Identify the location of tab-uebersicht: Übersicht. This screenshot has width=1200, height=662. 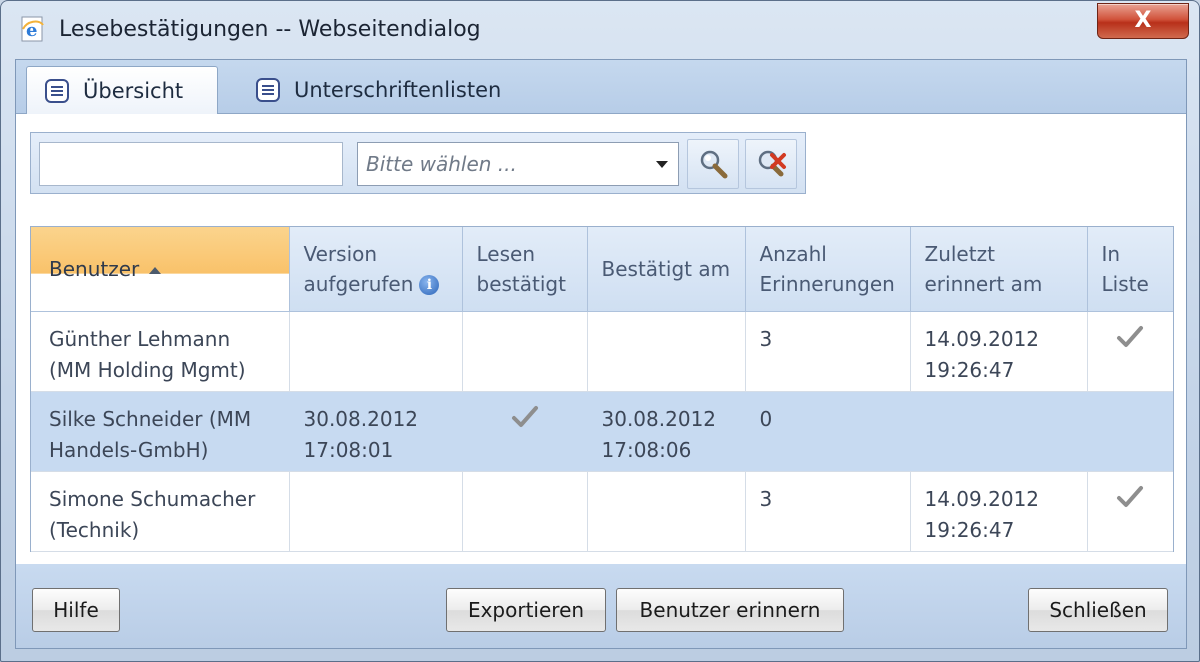
(122, 90).